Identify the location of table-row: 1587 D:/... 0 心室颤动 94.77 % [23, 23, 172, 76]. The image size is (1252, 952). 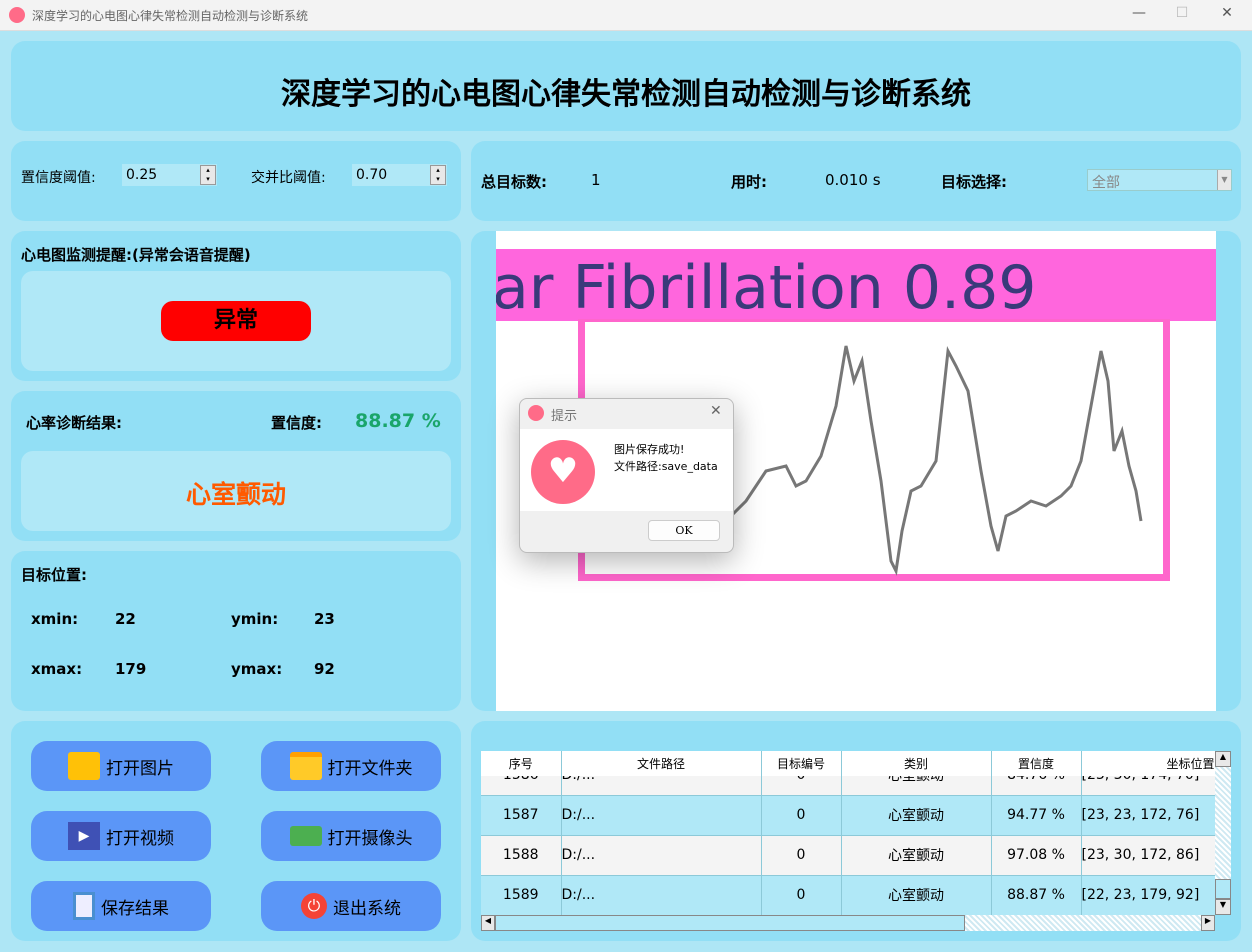
(848, 815).